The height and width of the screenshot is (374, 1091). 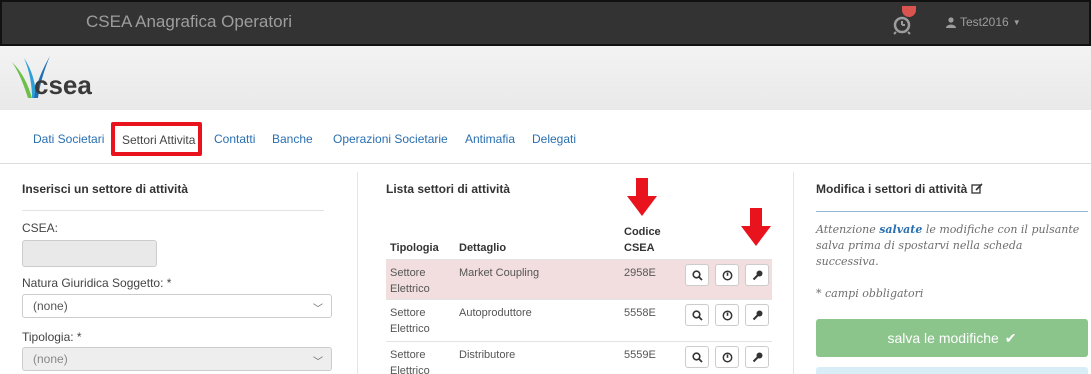 I want to click on edit-title: Modifica i settori di attività, so click(x=892, y=189).